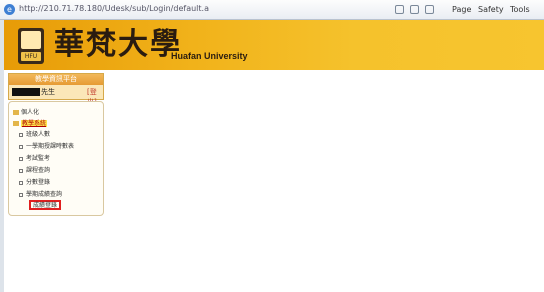  I want to click on tools-menu-button: Tools, so click(520, 9).